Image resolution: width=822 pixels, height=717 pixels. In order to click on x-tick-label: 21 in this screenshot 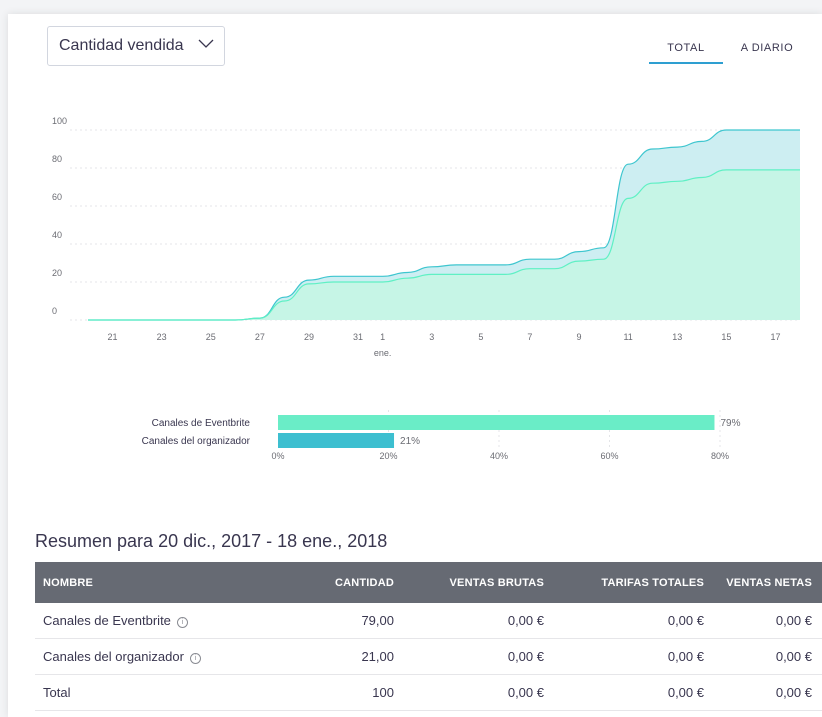, I will do `click(113, 337)`.